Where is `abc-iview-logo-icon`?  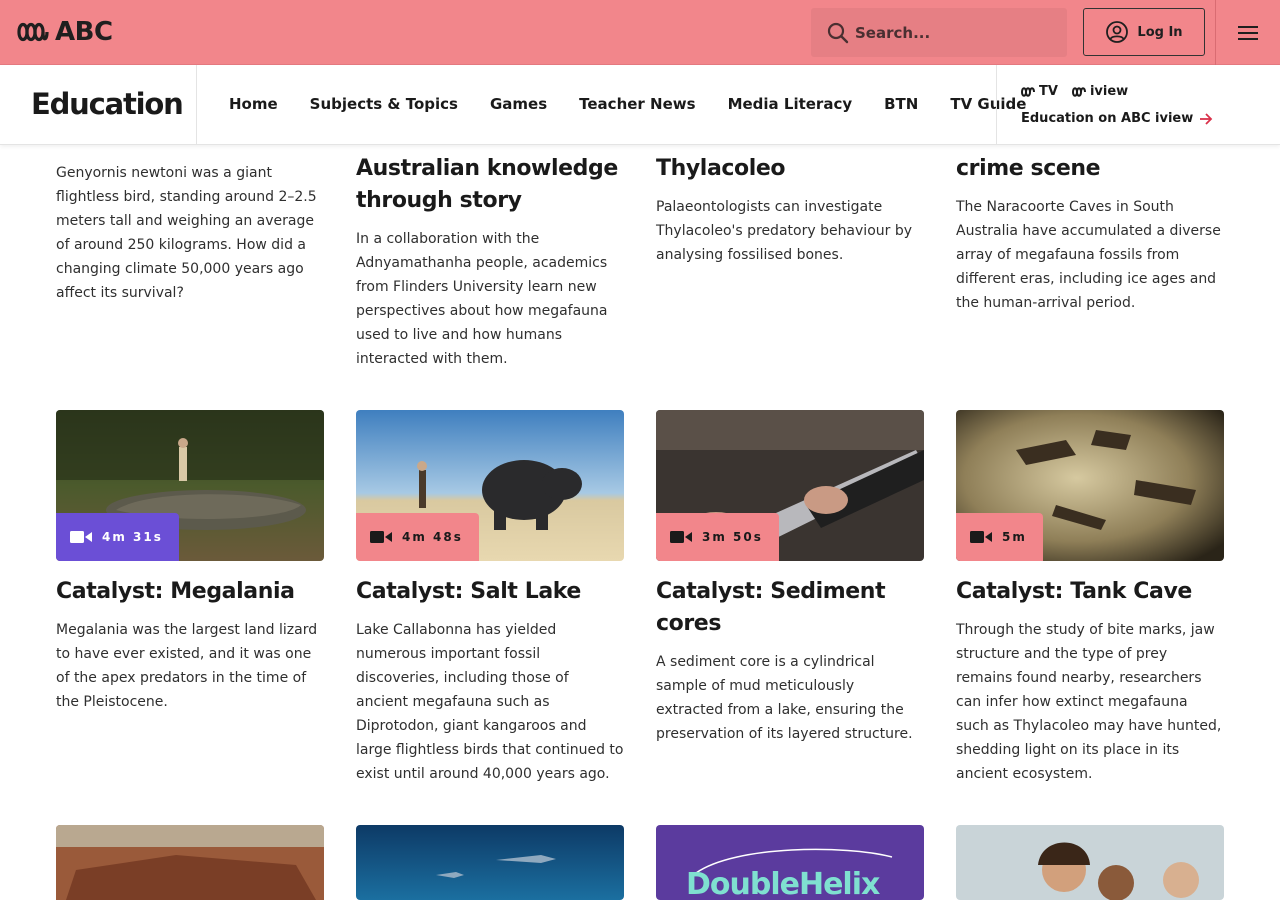
abc-iview-logo-icon is located at coordinates (1078, 91).